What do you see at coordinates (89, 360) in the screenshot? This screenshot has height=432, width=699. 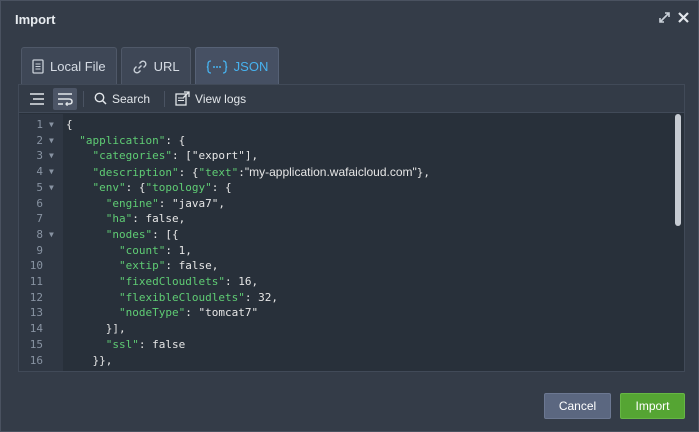 I see `code-text: }},` at bounding box center [89, 360].